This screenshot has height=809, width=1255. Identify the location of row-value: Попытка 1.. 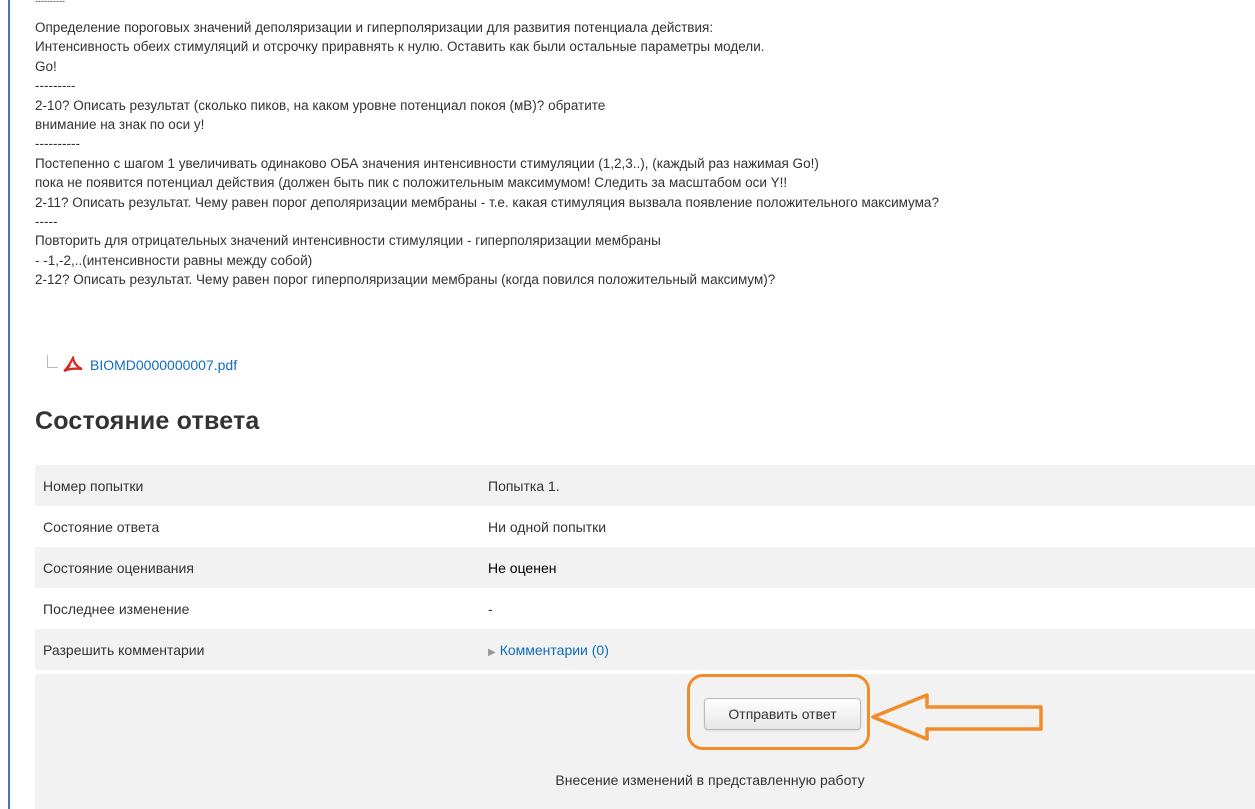
(867, 485).